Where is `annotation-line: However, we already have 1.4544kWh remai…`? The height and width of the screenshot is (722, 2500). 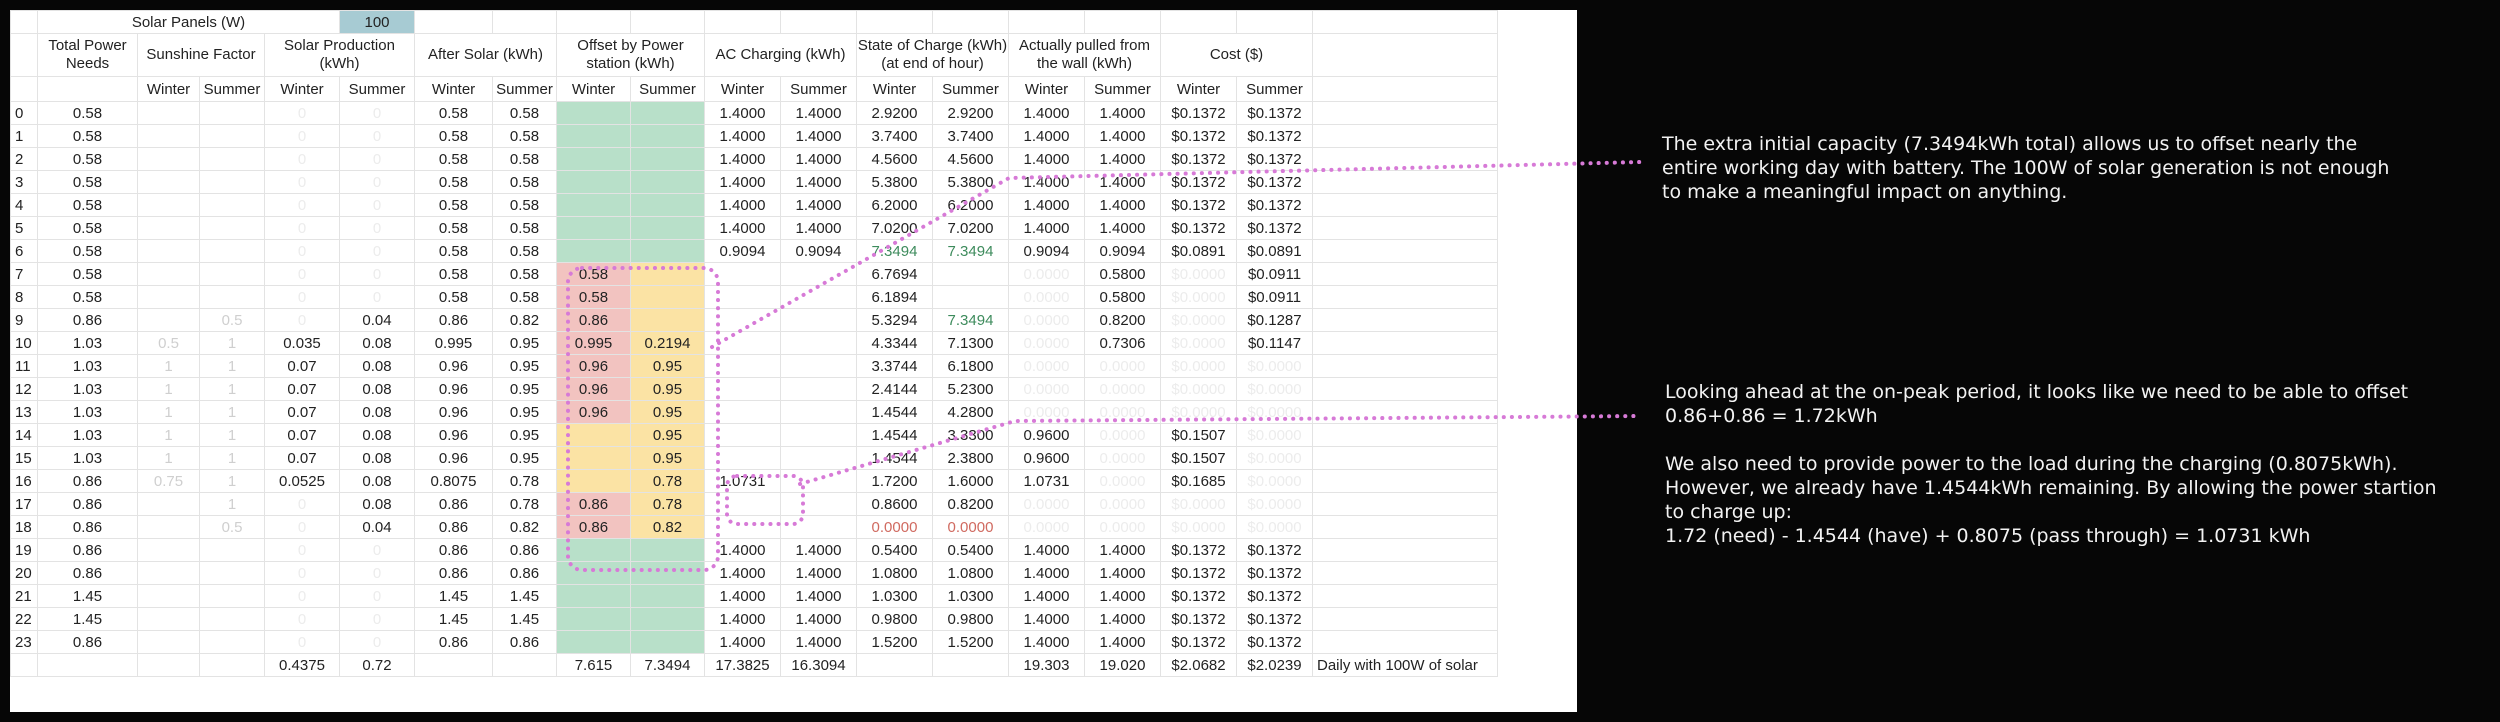
annotation-line: However, we already have 1.4544kWh remai… is located at coordinates (2051, 488).